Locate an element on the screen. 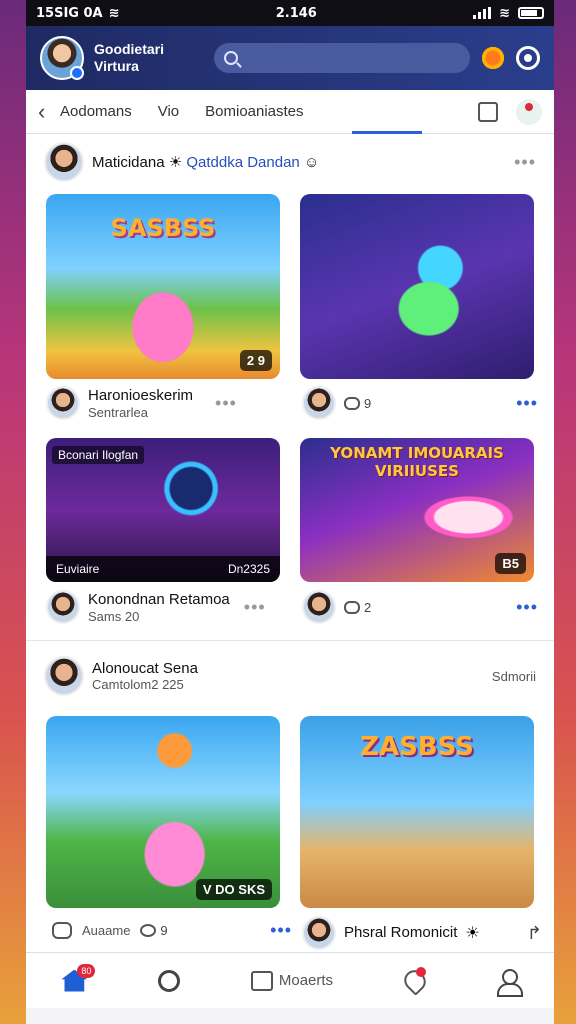  caption-right: Dn2325 is located at coordinates (248, 569).